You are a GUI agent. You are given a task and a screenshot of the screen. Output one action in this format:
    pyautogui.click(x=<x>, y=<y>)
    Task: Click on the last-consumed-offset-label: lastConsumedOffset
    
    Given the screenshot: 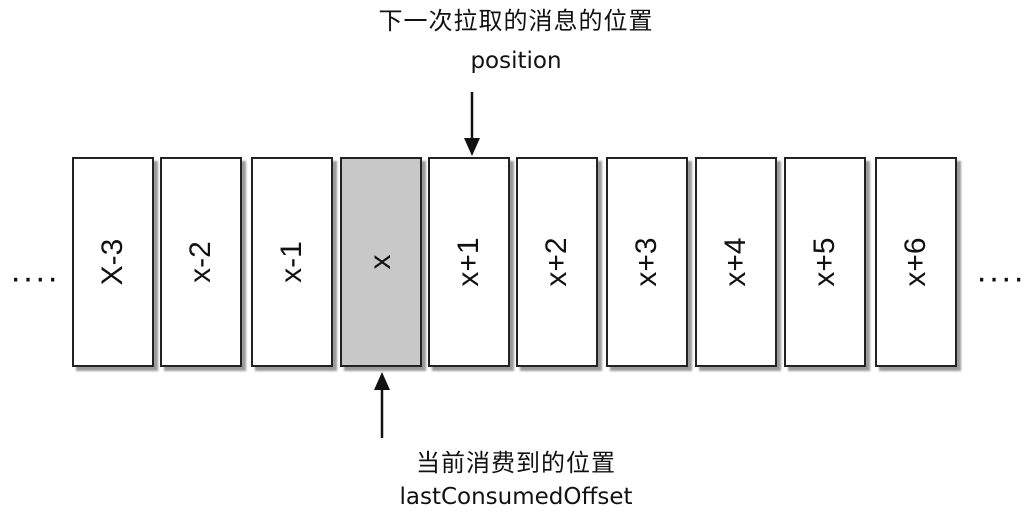 What is the action you would take?
    pyautogui.click(x=516, y=497)
    